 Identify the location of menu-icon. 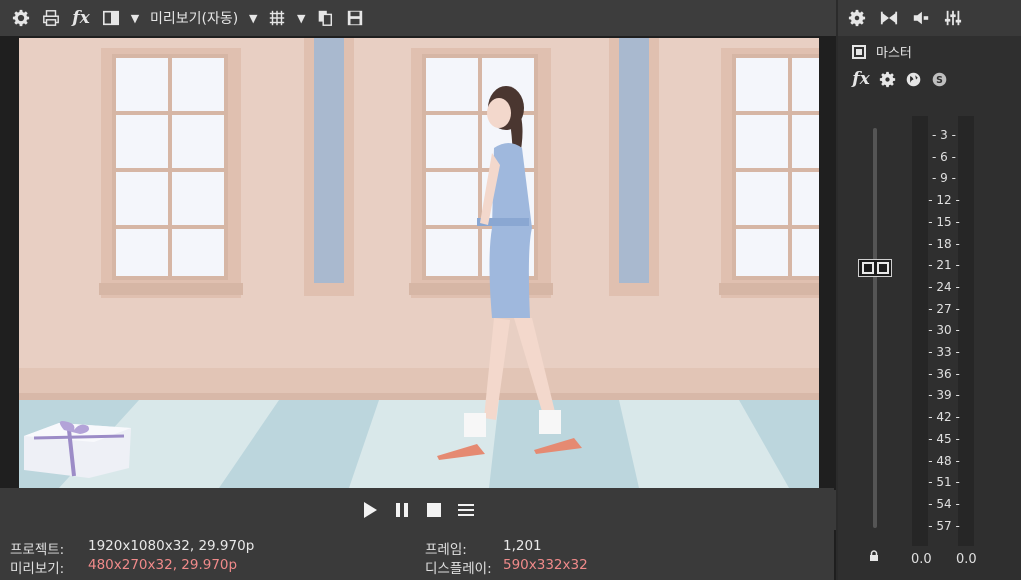
(466, 510).